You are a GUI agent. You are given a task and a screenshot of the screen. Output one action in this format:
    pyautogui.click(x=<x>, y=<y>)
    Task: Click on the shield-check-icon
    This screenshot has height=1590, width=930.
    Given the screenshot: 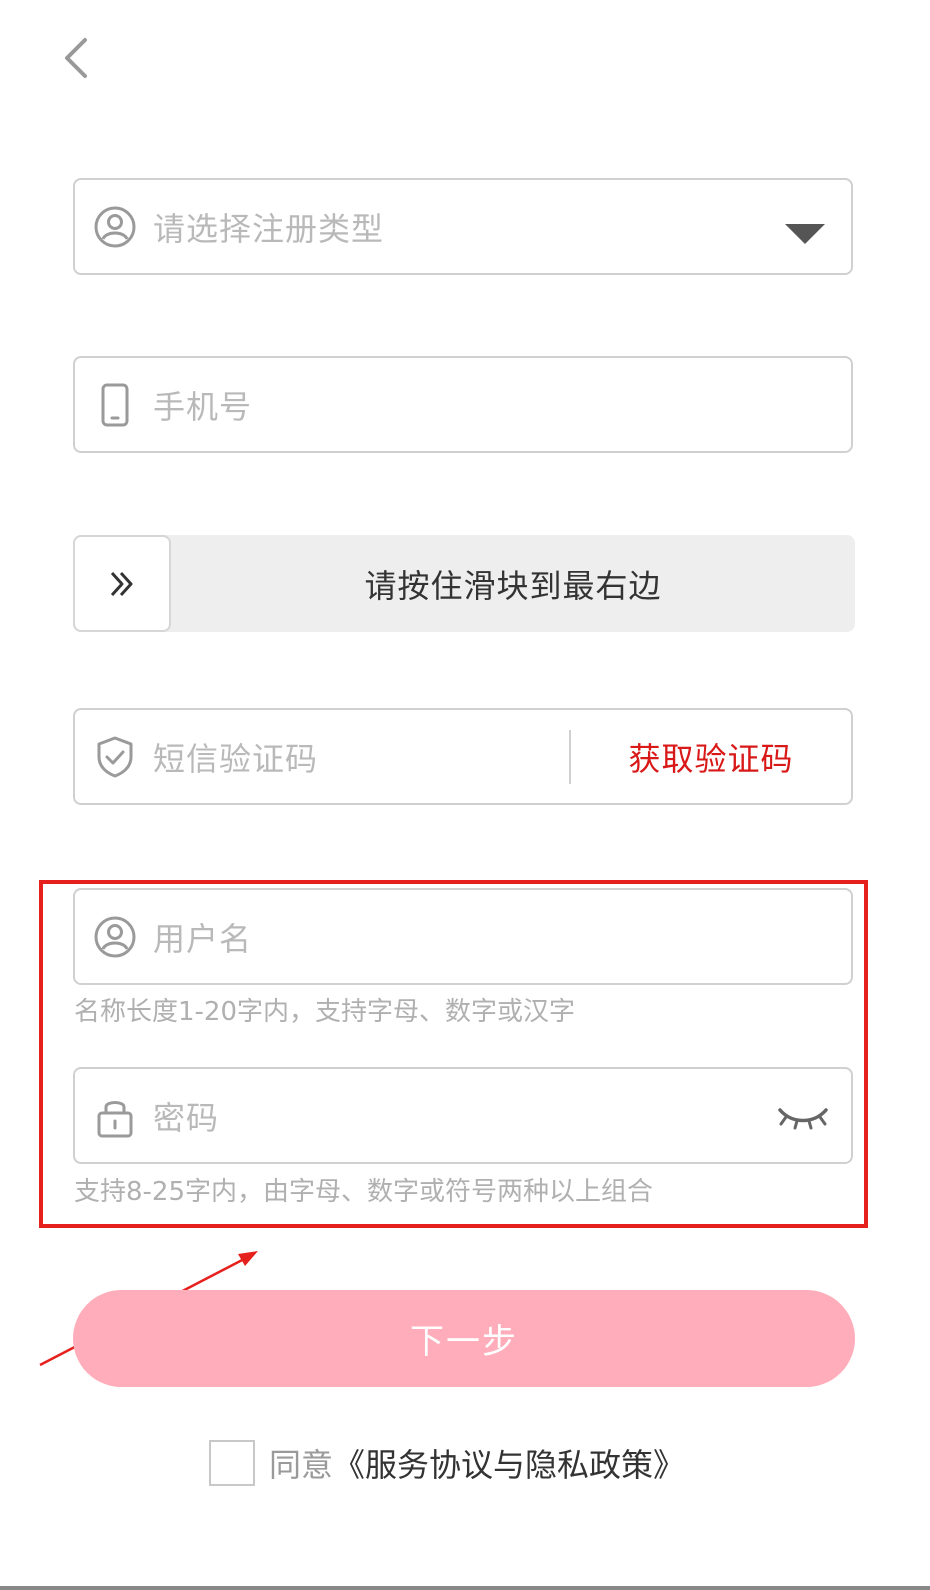 What is the action you would take?
    pyautogui.click(x=115, y=757)
    